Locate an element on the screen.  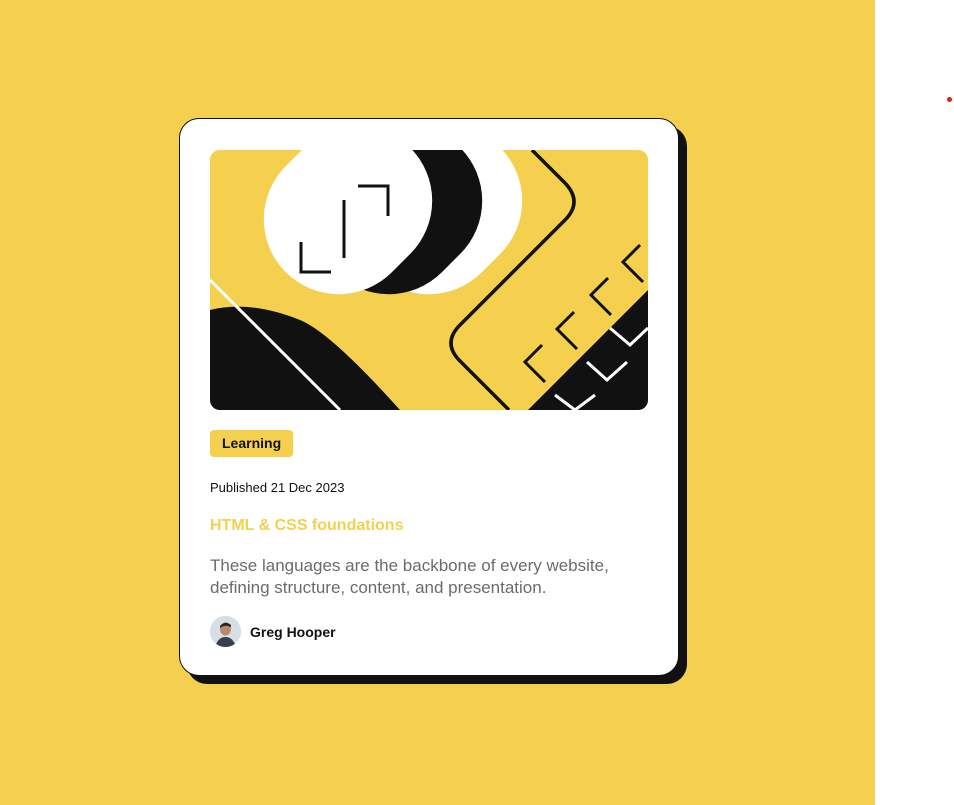
avatar is located at coordinates (225, 631).